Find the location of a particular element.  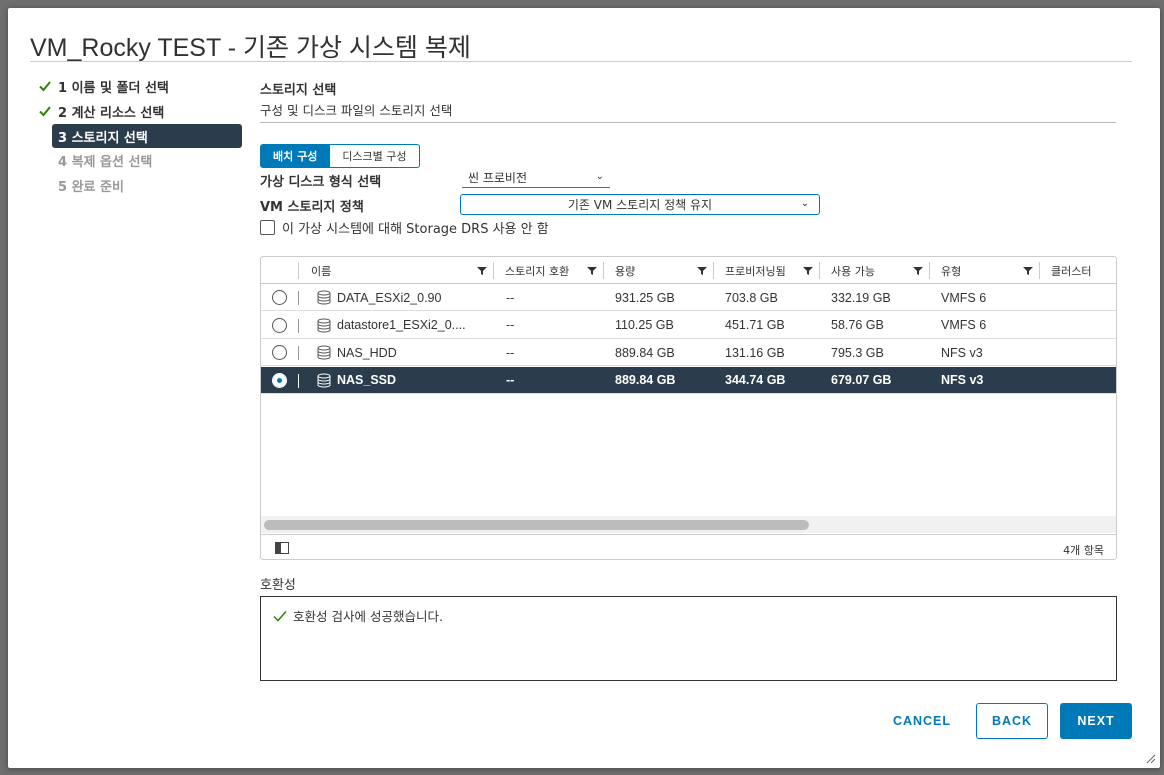

step-3-storage: 3 스토리지 선택 is located at coordinates (147, 136).